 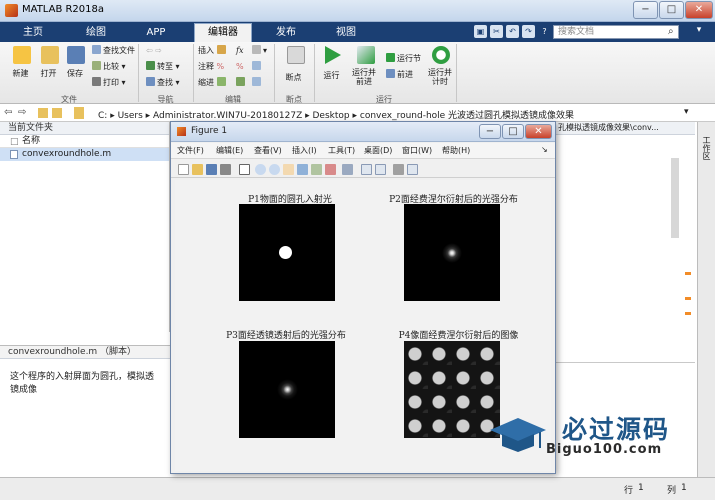 I want to click on back-arrow-icon: ⇦, so click(x=8, y=112).